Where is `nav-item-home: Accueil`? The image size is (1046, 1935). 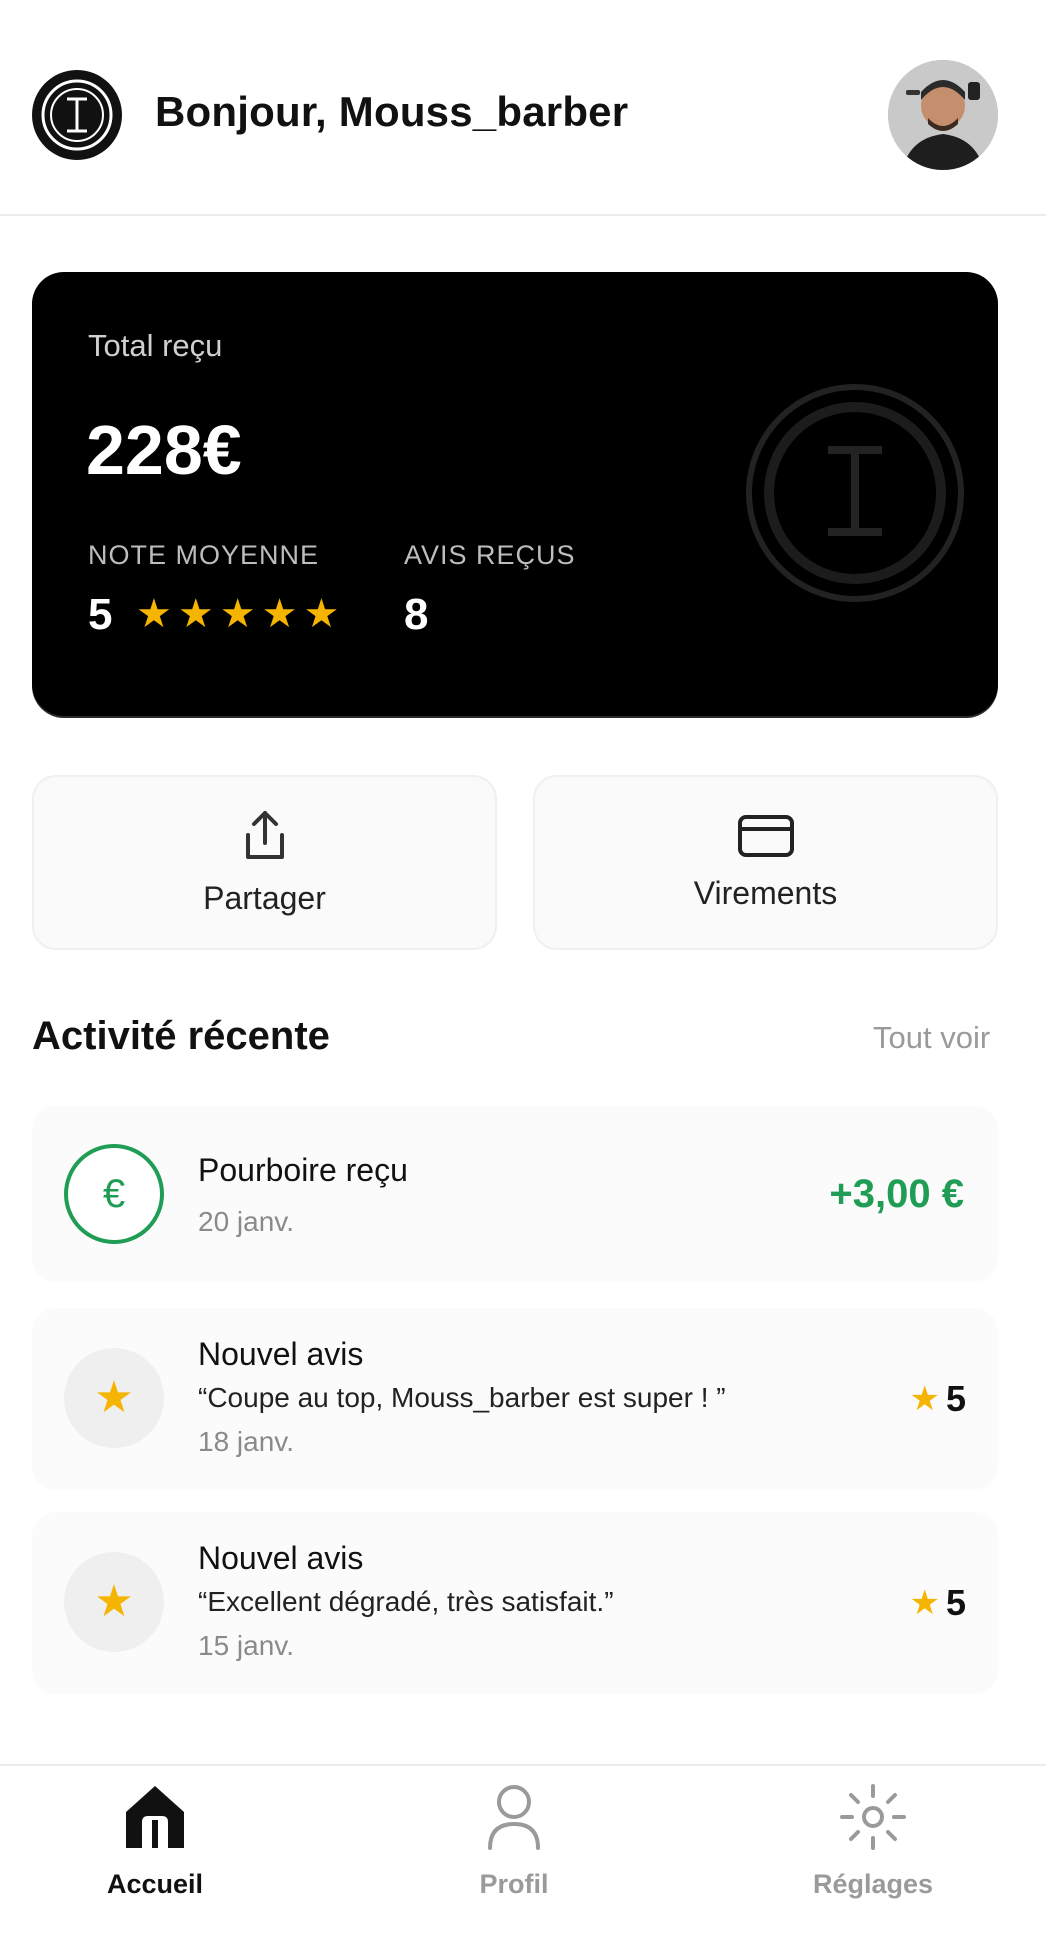
nav-item-home: Accueil is located at coordinates (155, 1841).